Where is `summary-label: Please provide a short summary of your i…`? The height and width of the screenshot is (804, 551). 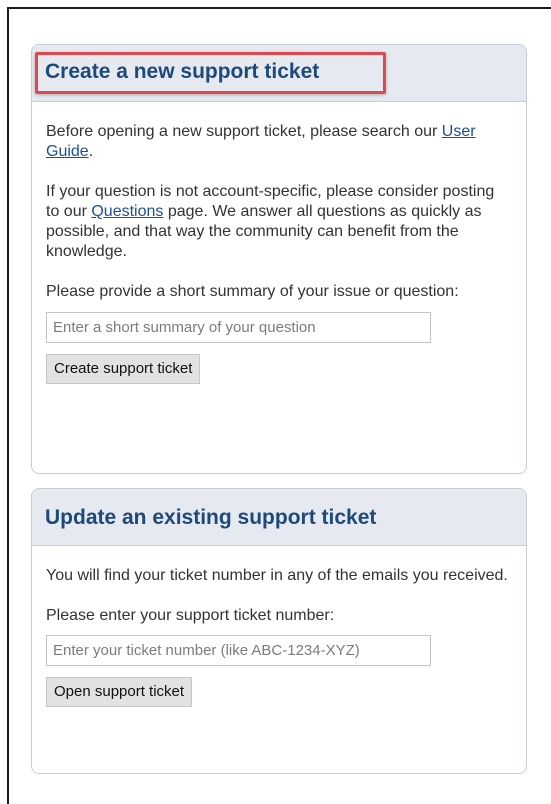
summary-label: Please provide a short summary of your i… is located at coordinates (252, 291).